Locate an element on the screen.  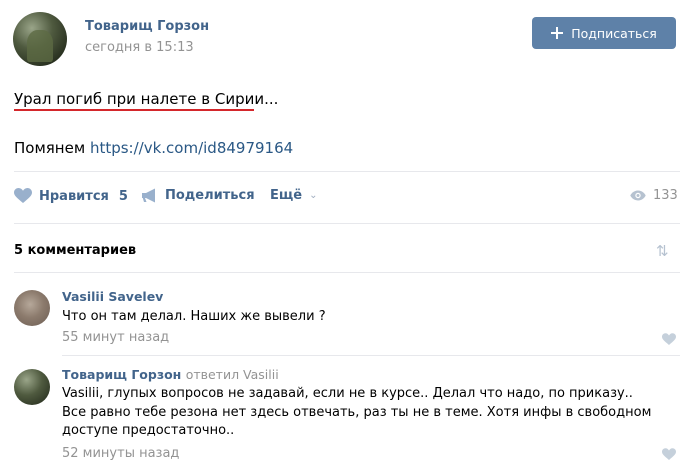
more-button: Ещё ⌄ is located at coordinates (293, 195).